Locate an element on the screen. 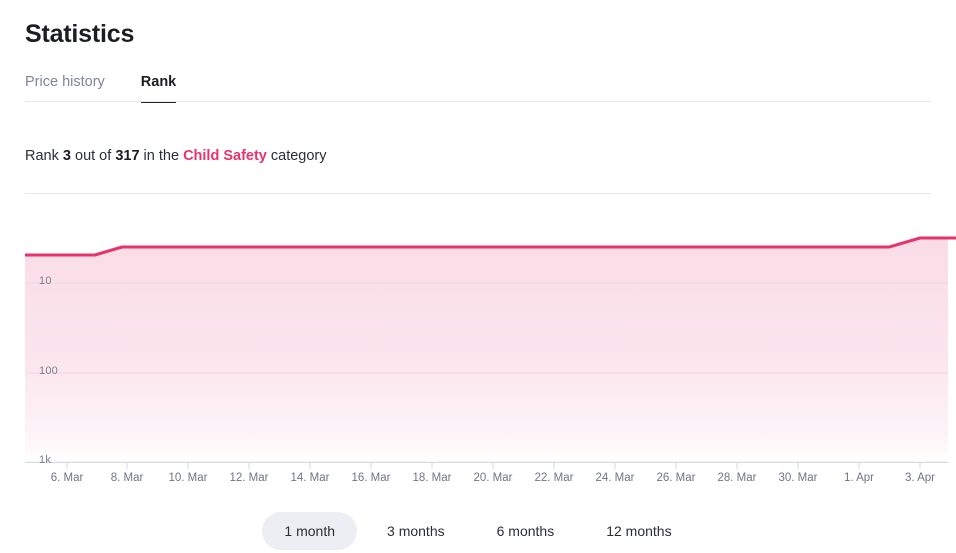  y-tick-10: 10 is located at coordinates (45, 281).